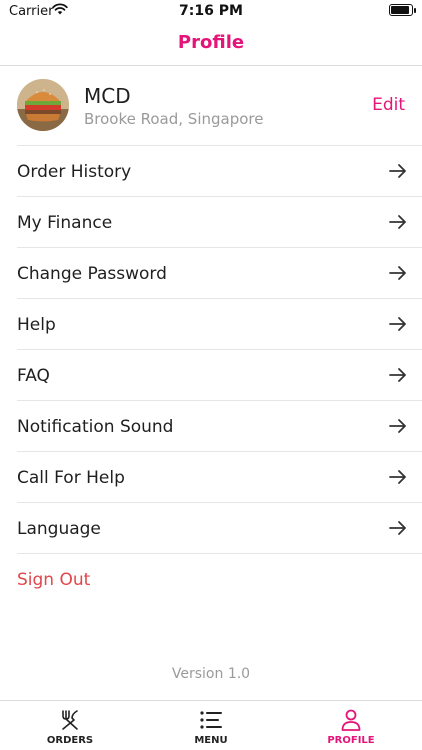  I want to click on version-label: Version 1.0, so click(211, 674).